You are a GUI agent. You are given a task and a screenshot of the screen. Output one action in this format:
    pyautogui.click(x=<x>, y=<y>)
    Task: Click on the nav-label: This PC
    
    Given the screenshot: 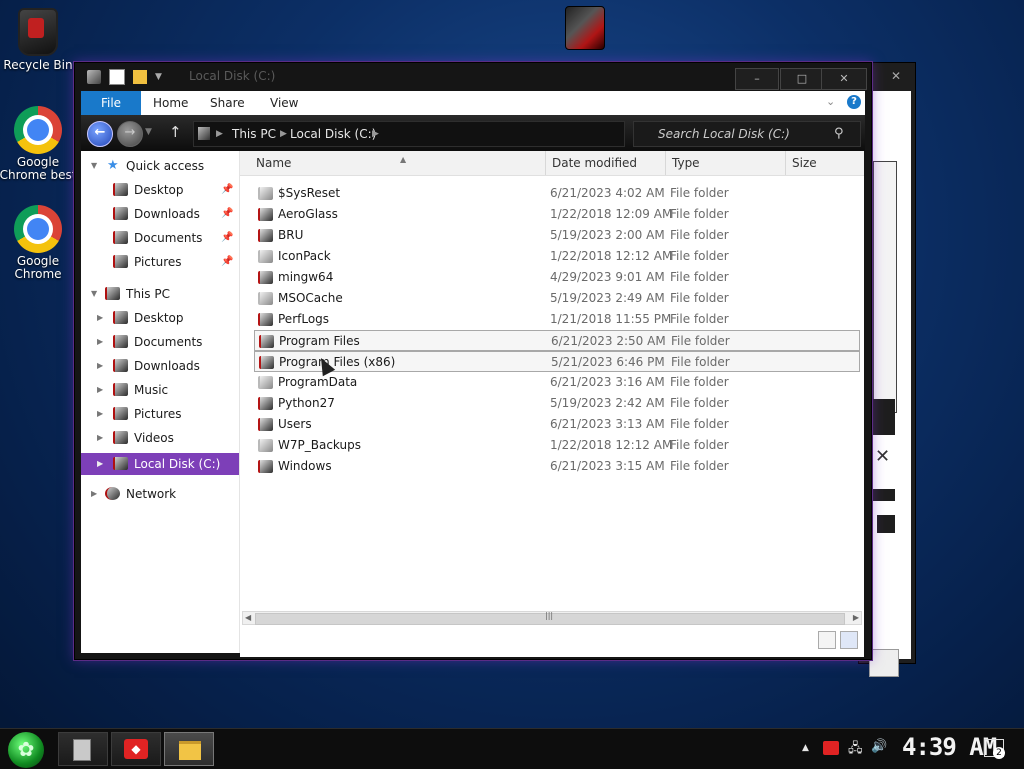 What is the action you would take?
    pyautogui.click(x=148, y=294)
    